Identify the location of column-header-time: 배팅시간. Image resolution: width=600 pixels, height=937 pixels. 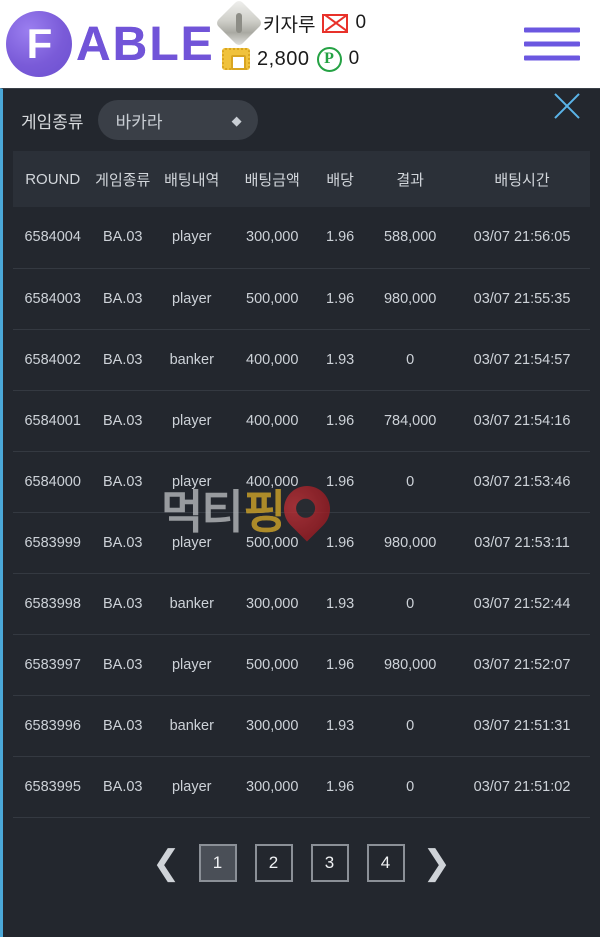
(522, 180).